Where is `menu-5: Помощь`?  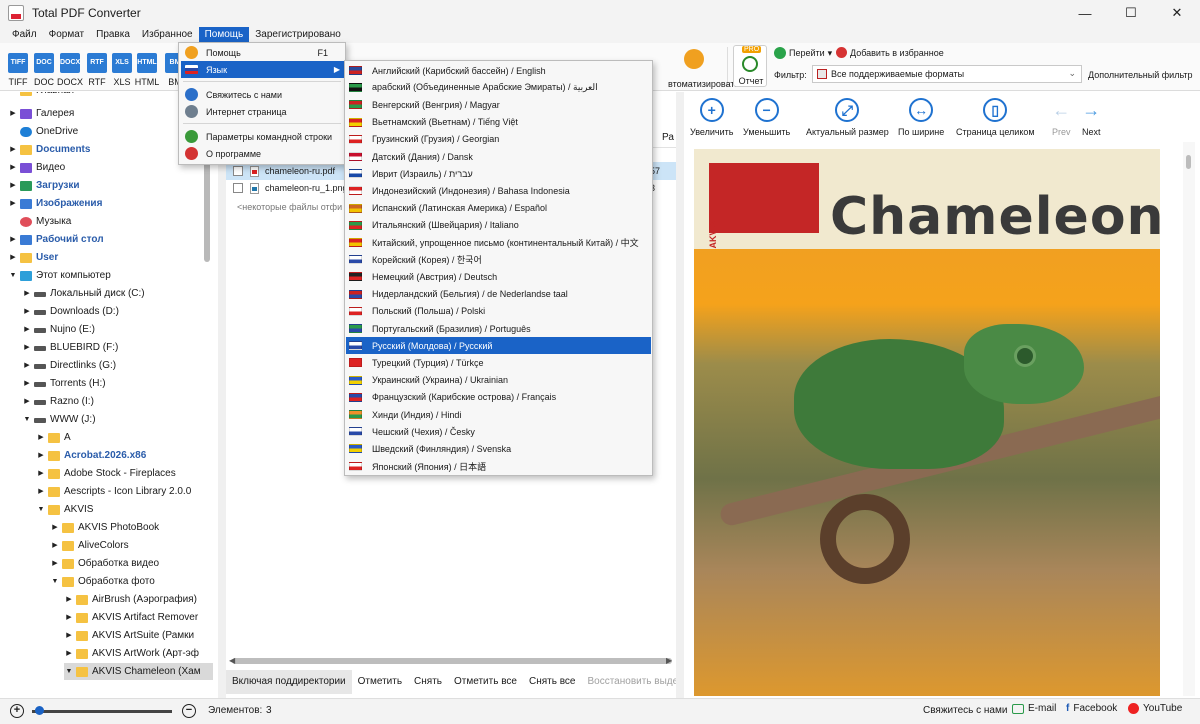
menu-5: Помощь is located at coordinates (224, 34).